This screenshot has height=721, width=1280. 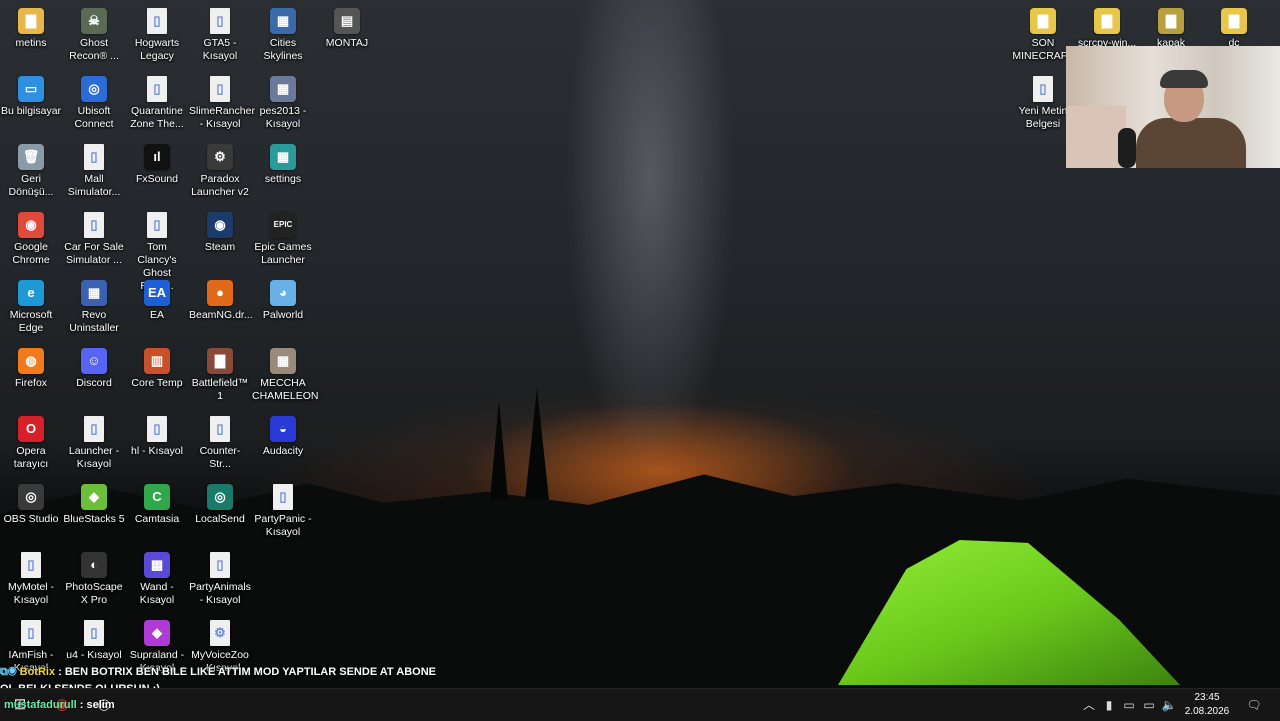 I want to click on icon-label: Bu bilgisayar, so click(x=31, y=111).